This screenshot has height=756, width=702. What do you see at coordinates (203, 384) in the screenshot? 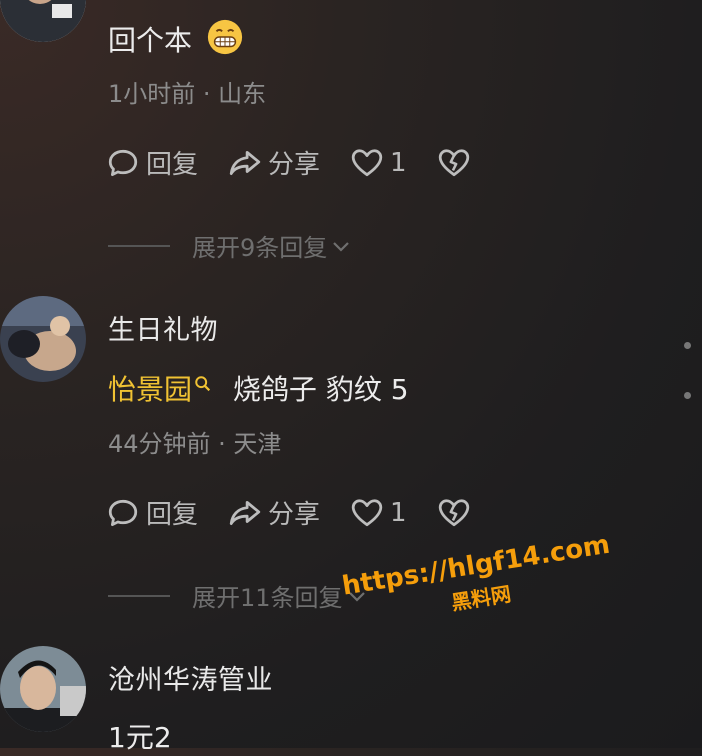
I see `search-icon` at bounding box center [203, 384].